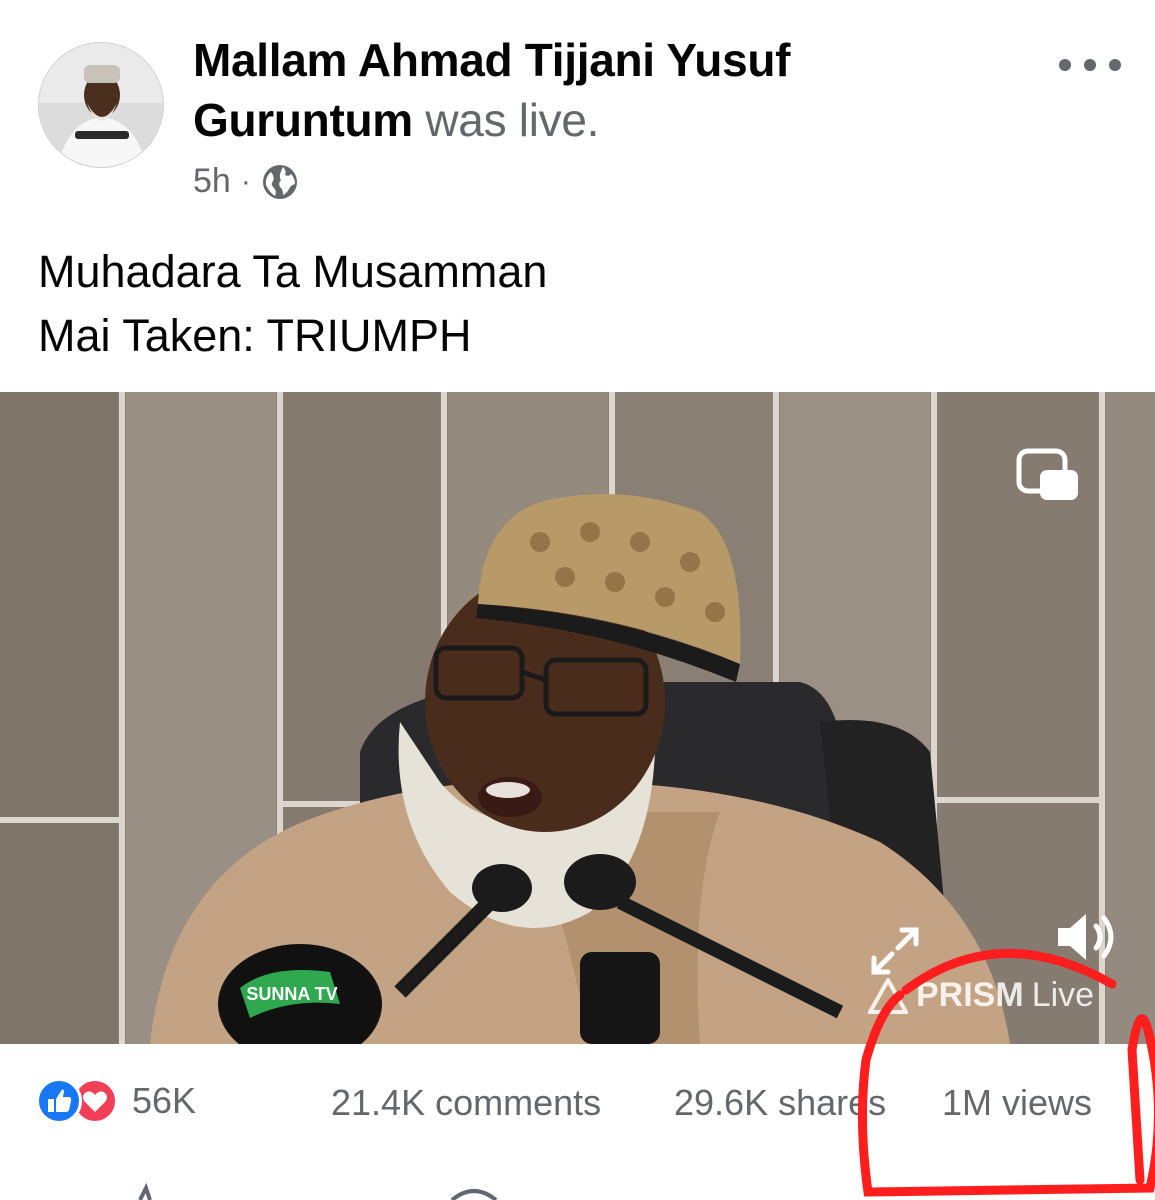  What do you see at coordinates (1017, 1102) in the screenshot?
I see `views-count: 1M views` at bounding box center [1017, 1102].